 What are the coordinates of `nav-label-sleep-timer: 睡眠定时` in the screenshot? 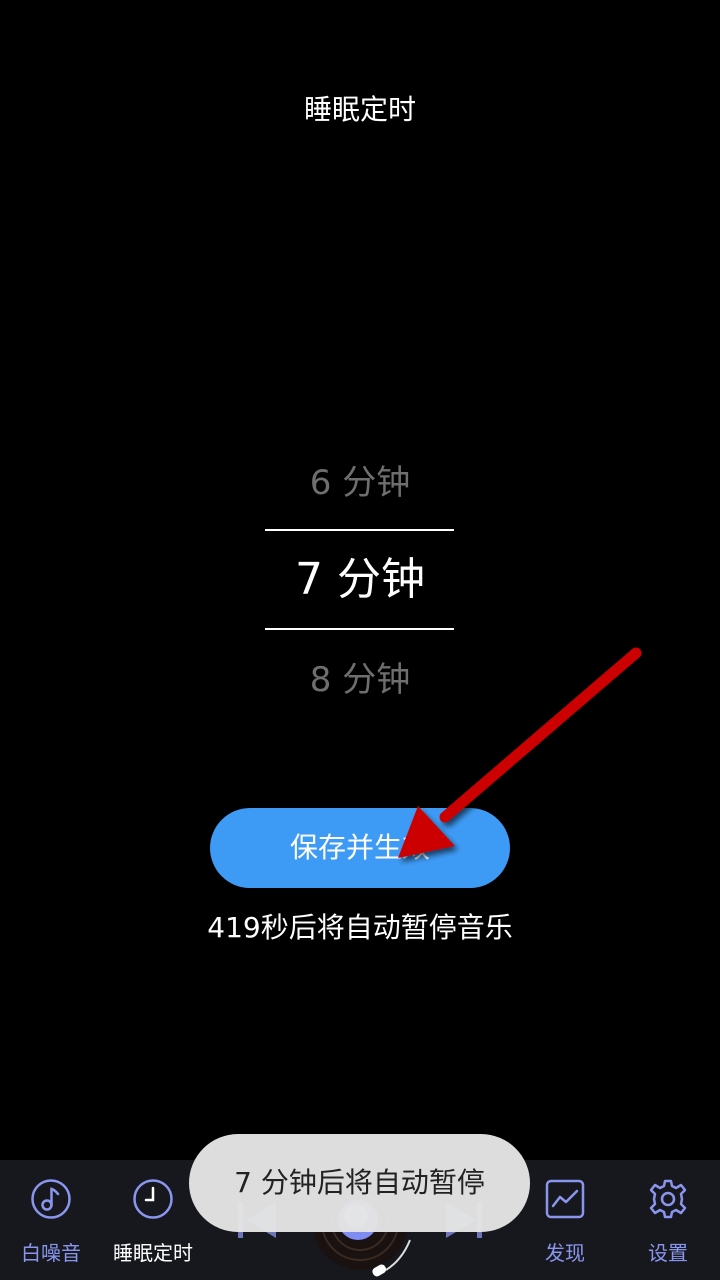 It's located at (153, 1253).